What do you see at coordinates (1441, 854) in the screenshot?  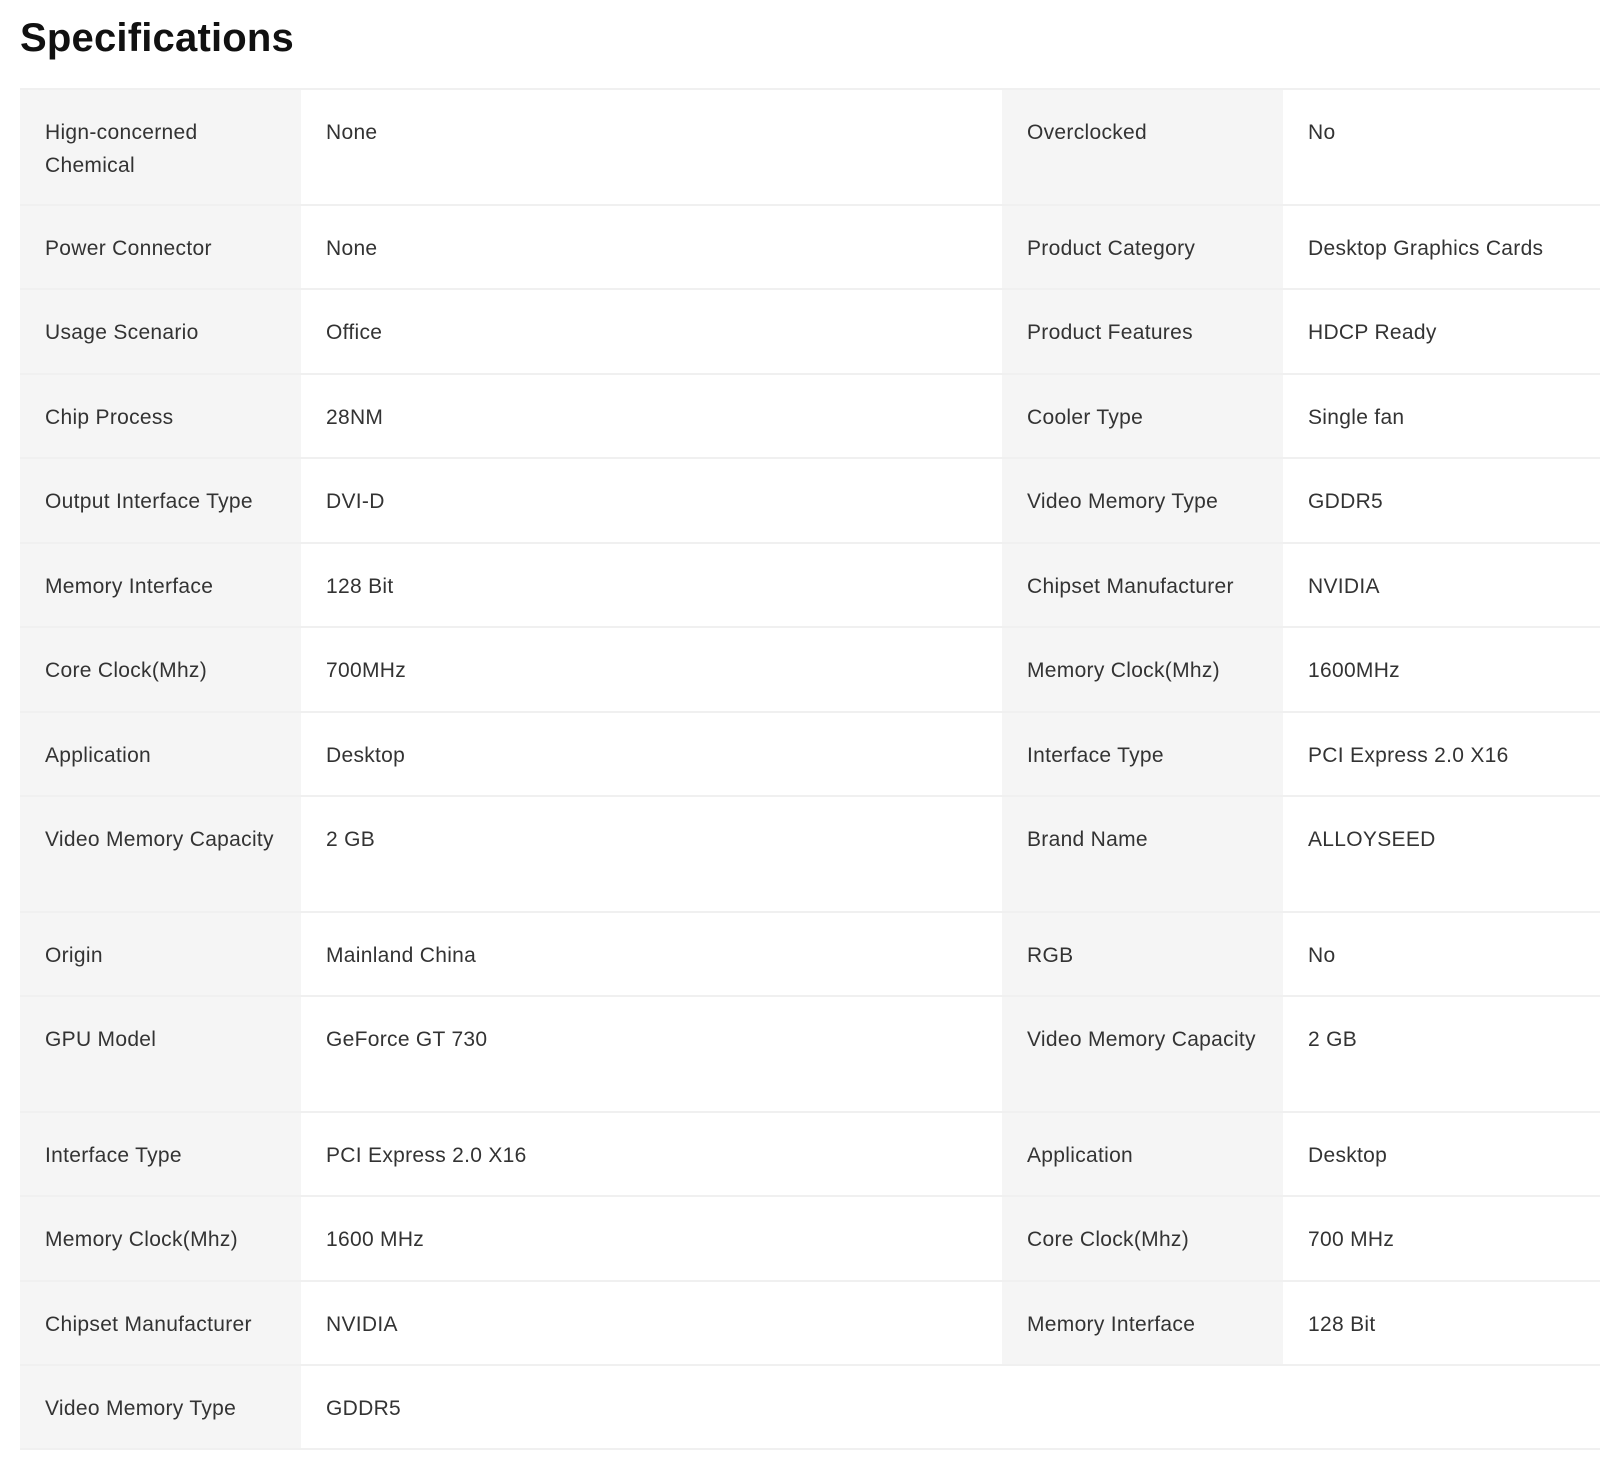 I see `spec-value: ALLOYSEED` at bounding box center [1441, 854].